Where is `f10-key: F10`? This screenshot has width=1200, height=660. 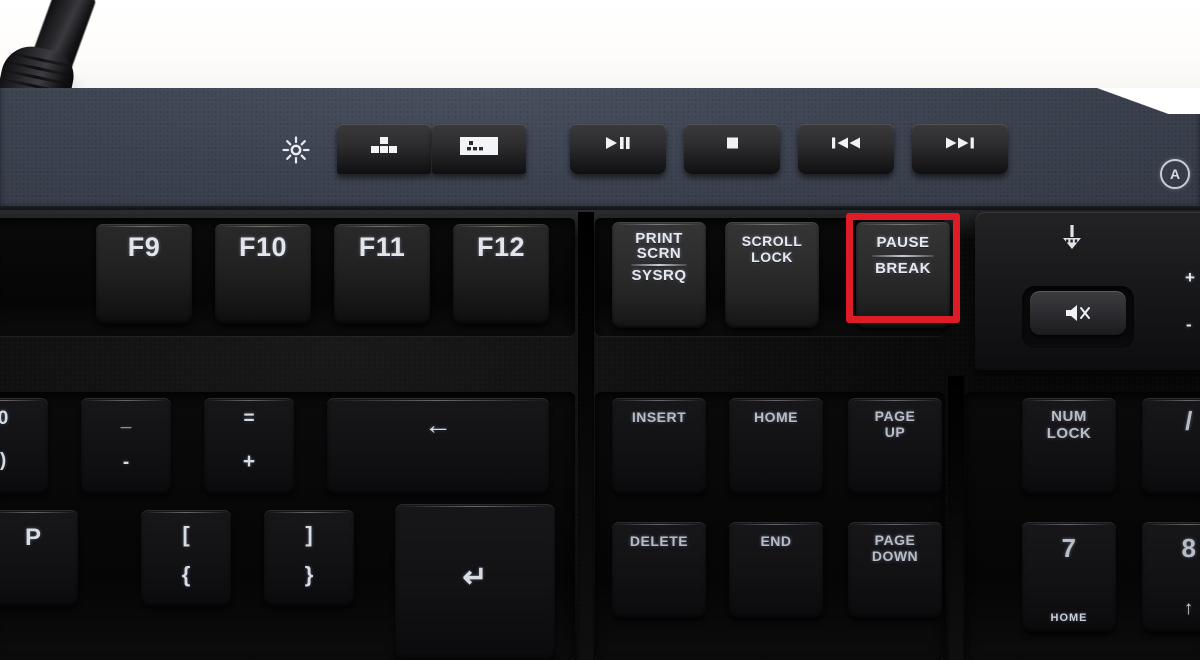
f10-key: F10 is located at coordinates (263, 274).